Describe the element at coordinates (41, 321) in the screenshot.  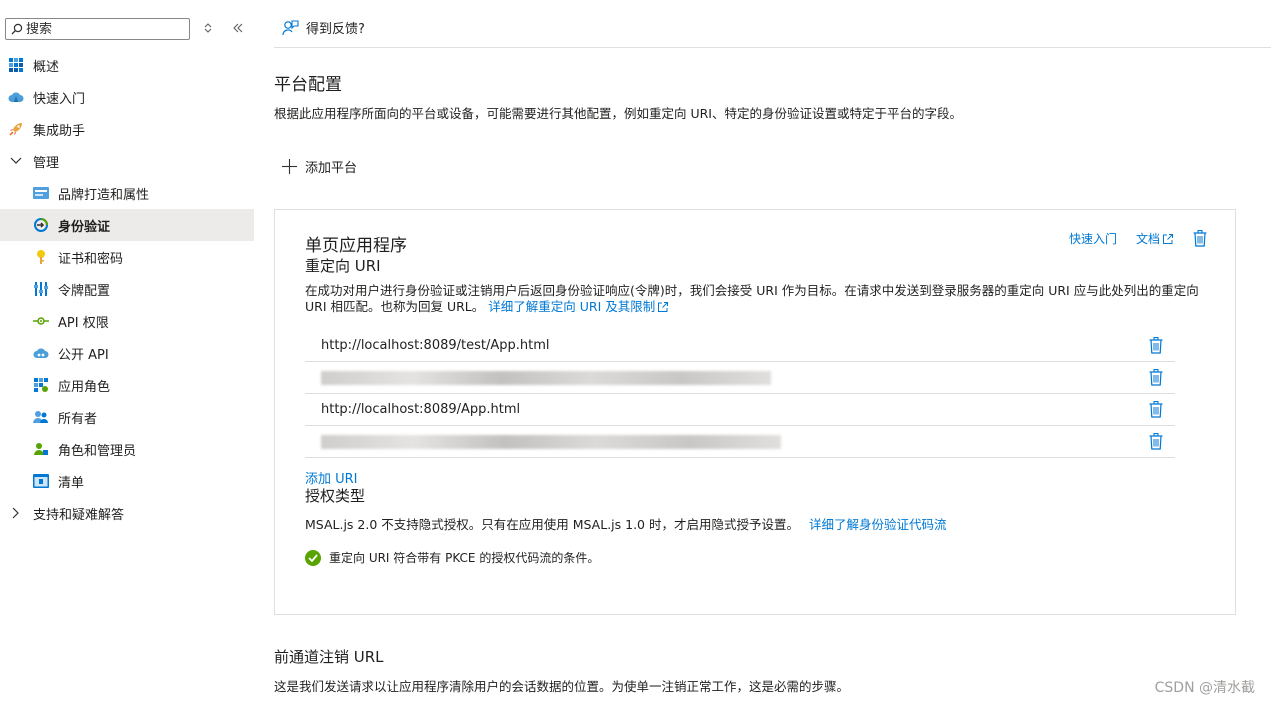
I see `api-permissions-icon` at that location.